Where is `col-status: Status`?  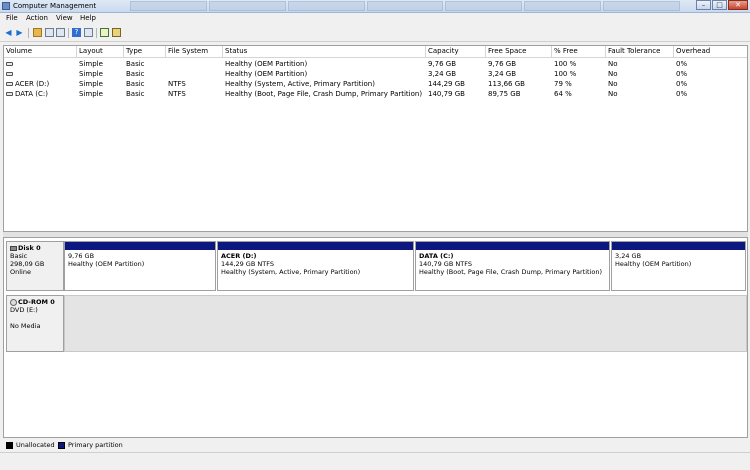 col-status: Status is located at coordinates (324, 51).